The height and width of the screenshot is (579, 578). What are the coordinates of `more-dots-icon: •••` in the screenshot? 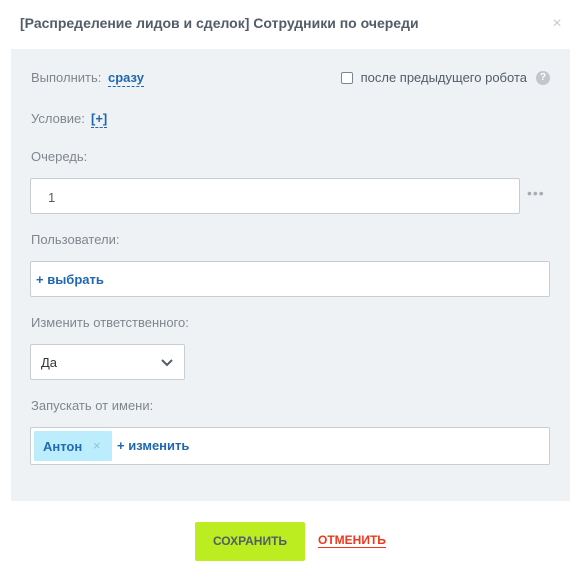 It's located at (537, 193).